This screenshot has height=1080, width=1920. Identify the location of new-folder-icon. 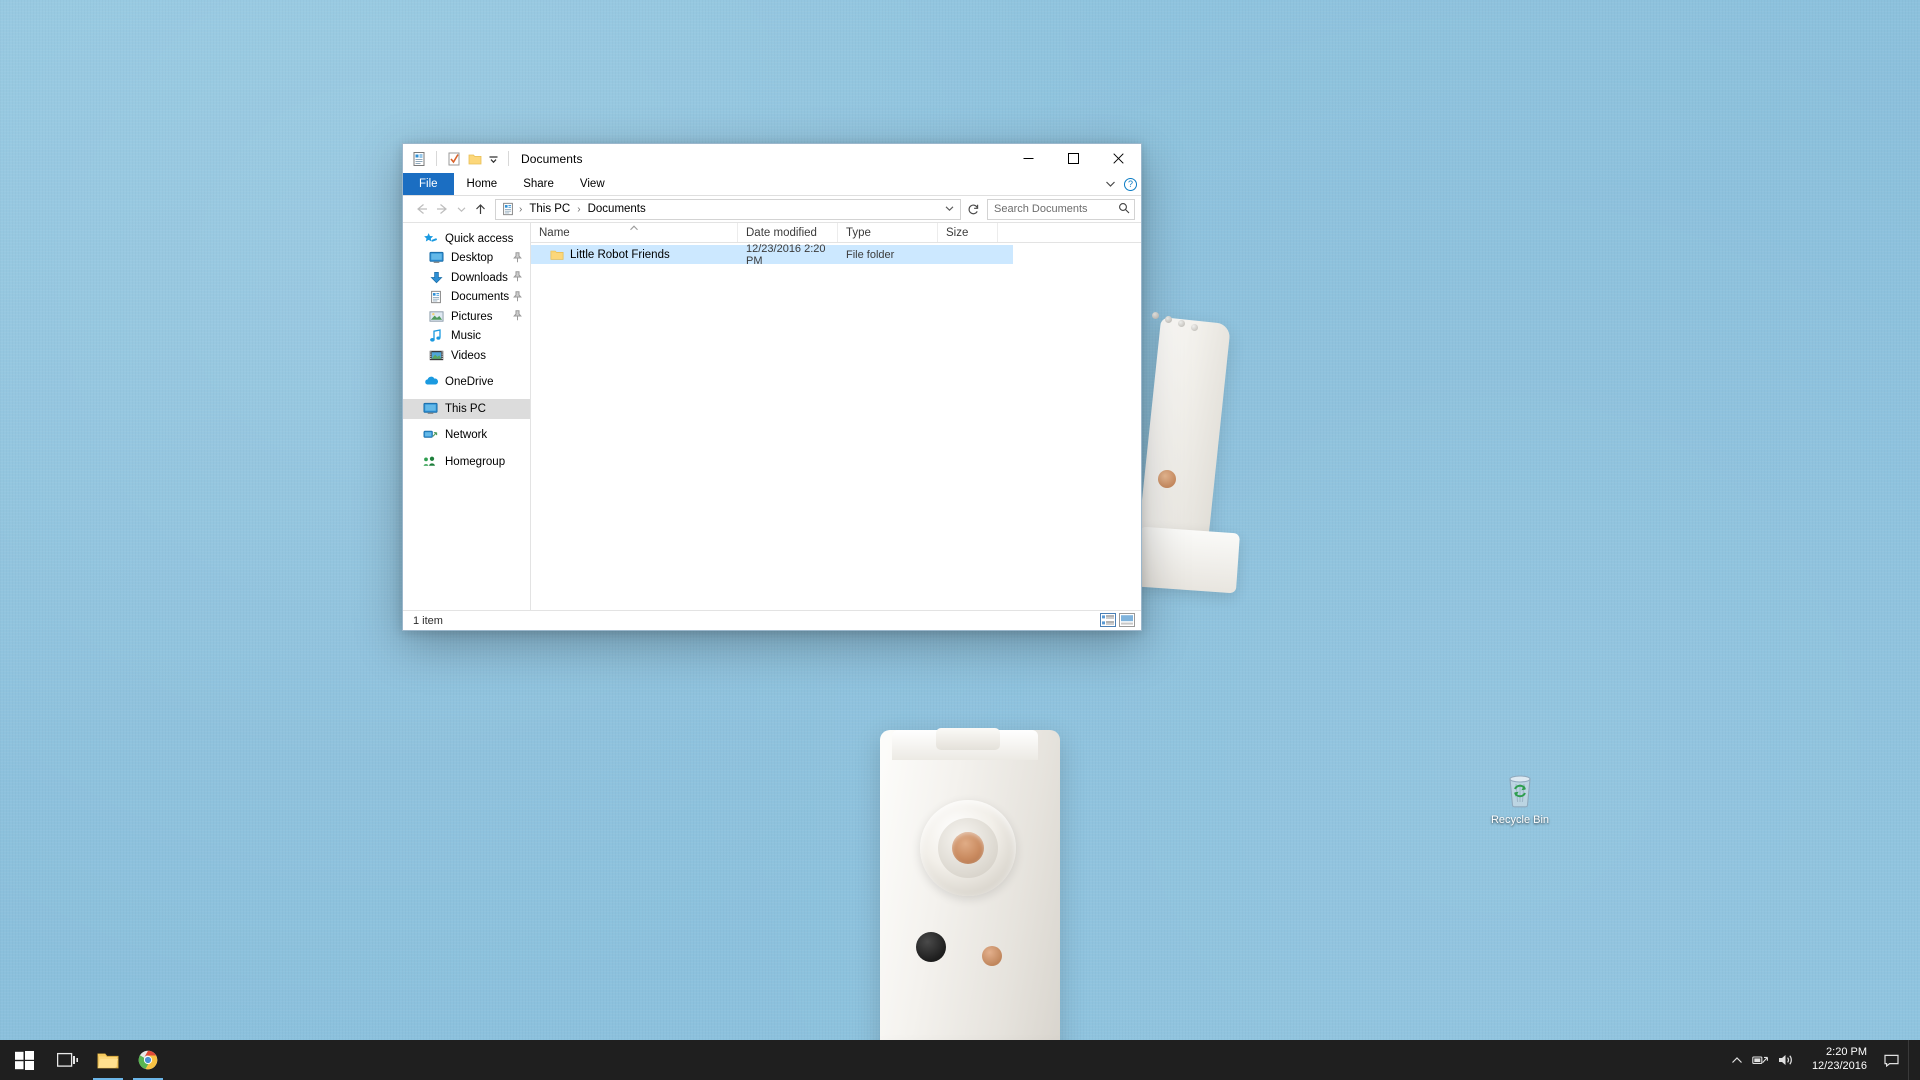
(454, 159).